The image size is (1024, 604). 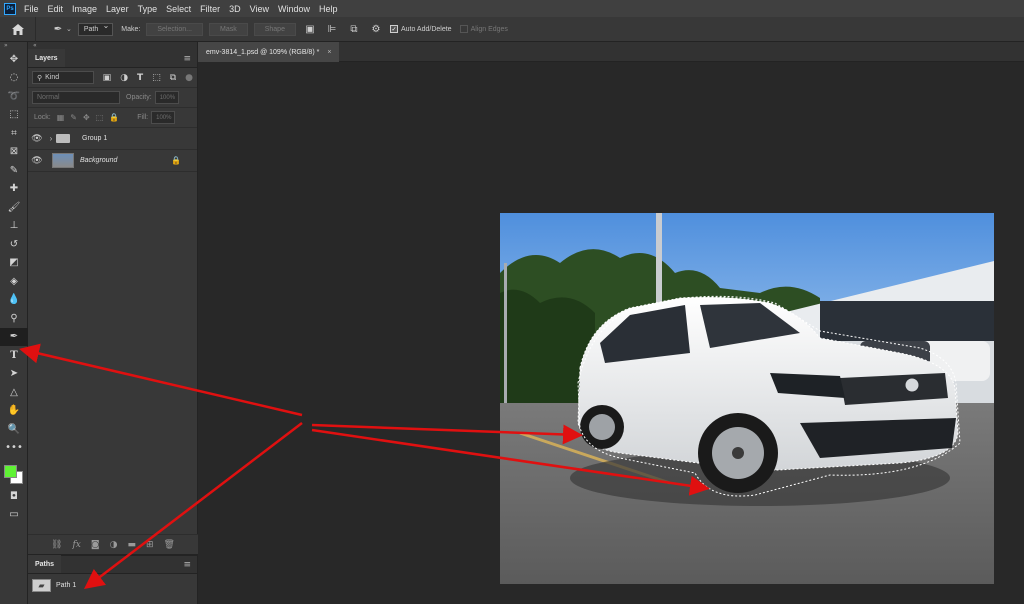 I want to click on chevron-right-icon: ›, so click(x=51, y=138).